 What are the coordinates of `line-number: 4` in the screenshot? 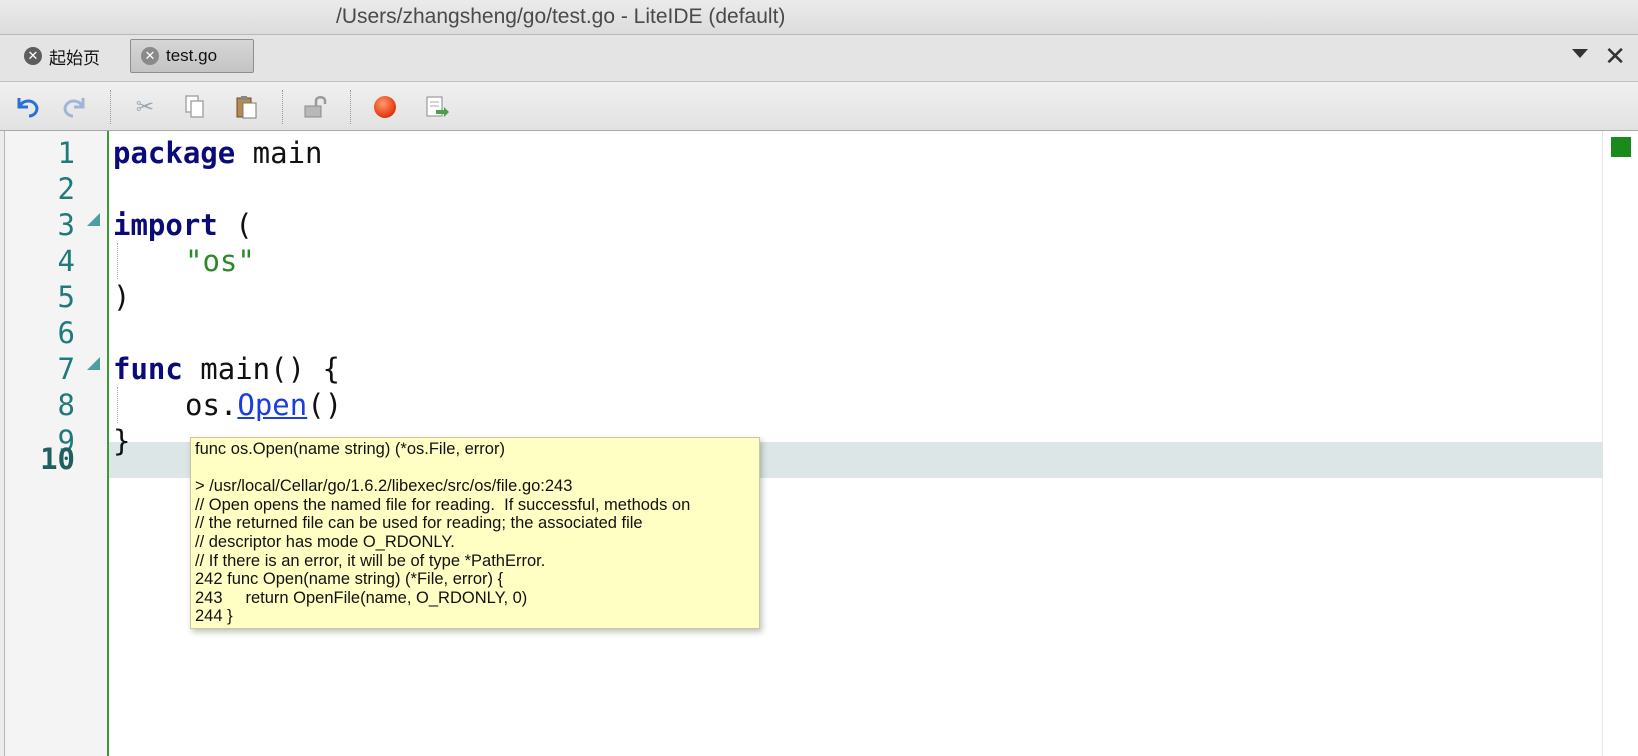 It's located at (66, 261).